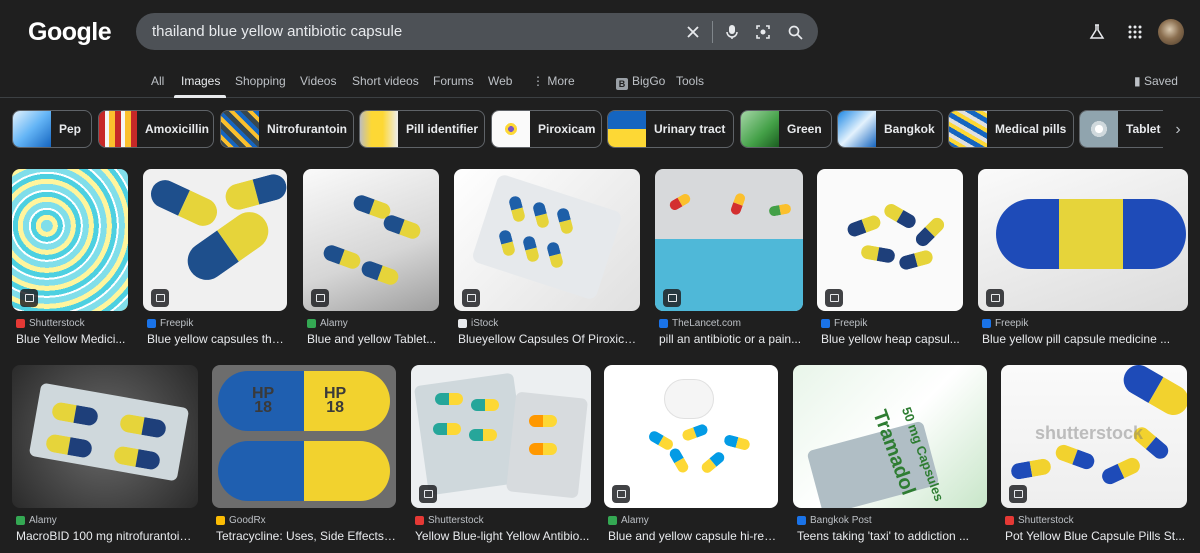 The height and width of the screenshot is (553, 1200). I want to click on microphone-icon, so click(732, 32).